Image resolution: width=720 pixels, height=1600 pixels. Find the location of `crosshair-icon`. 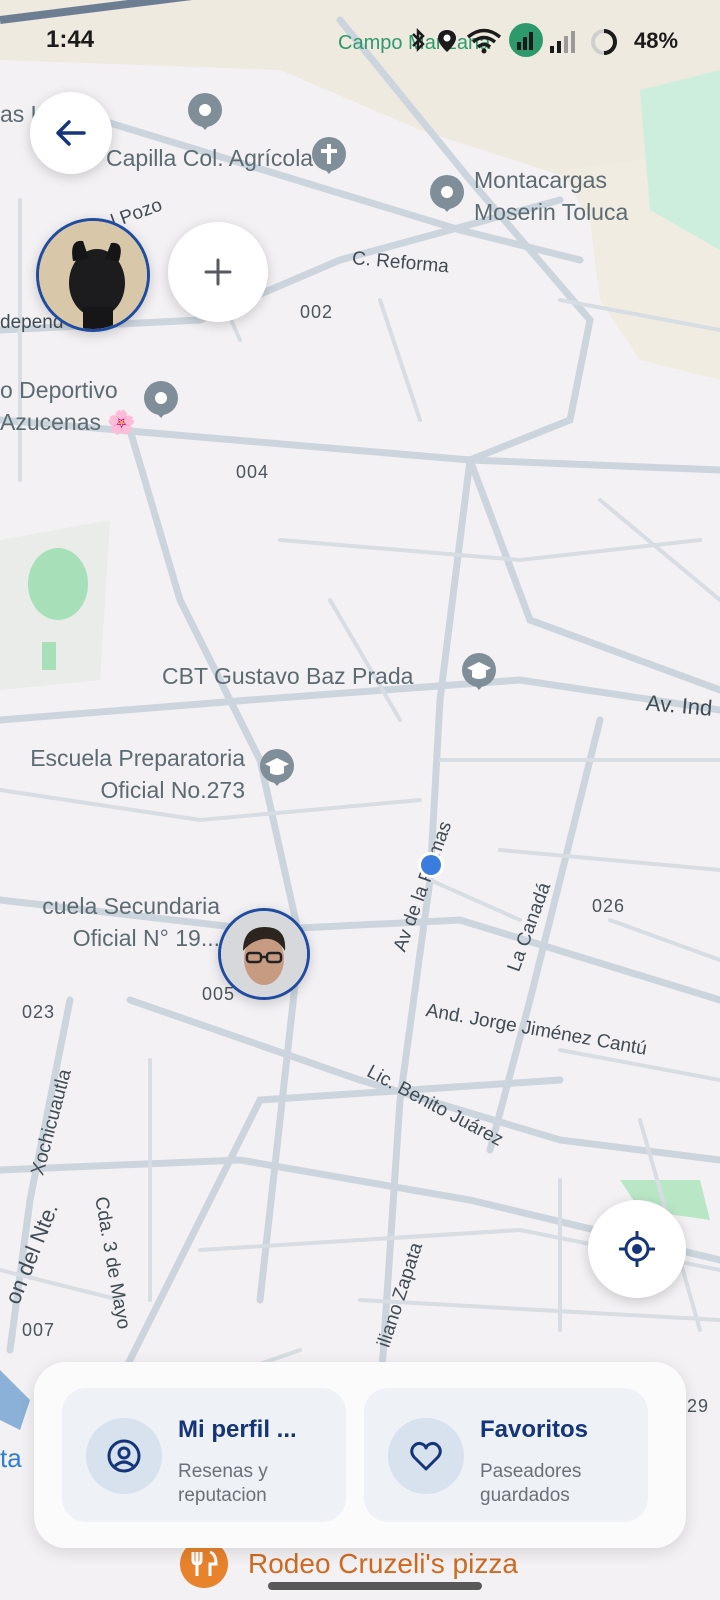

crosshair-icon is located at coordinates (637, 1249).